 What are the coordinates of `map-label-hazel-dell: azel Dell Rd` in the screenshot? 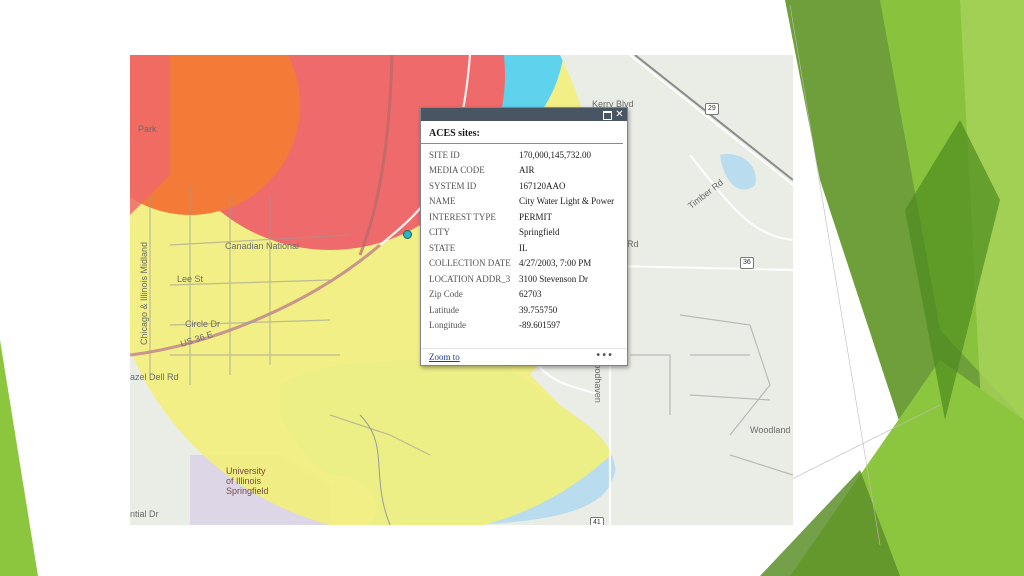 It's located at (154, 377).